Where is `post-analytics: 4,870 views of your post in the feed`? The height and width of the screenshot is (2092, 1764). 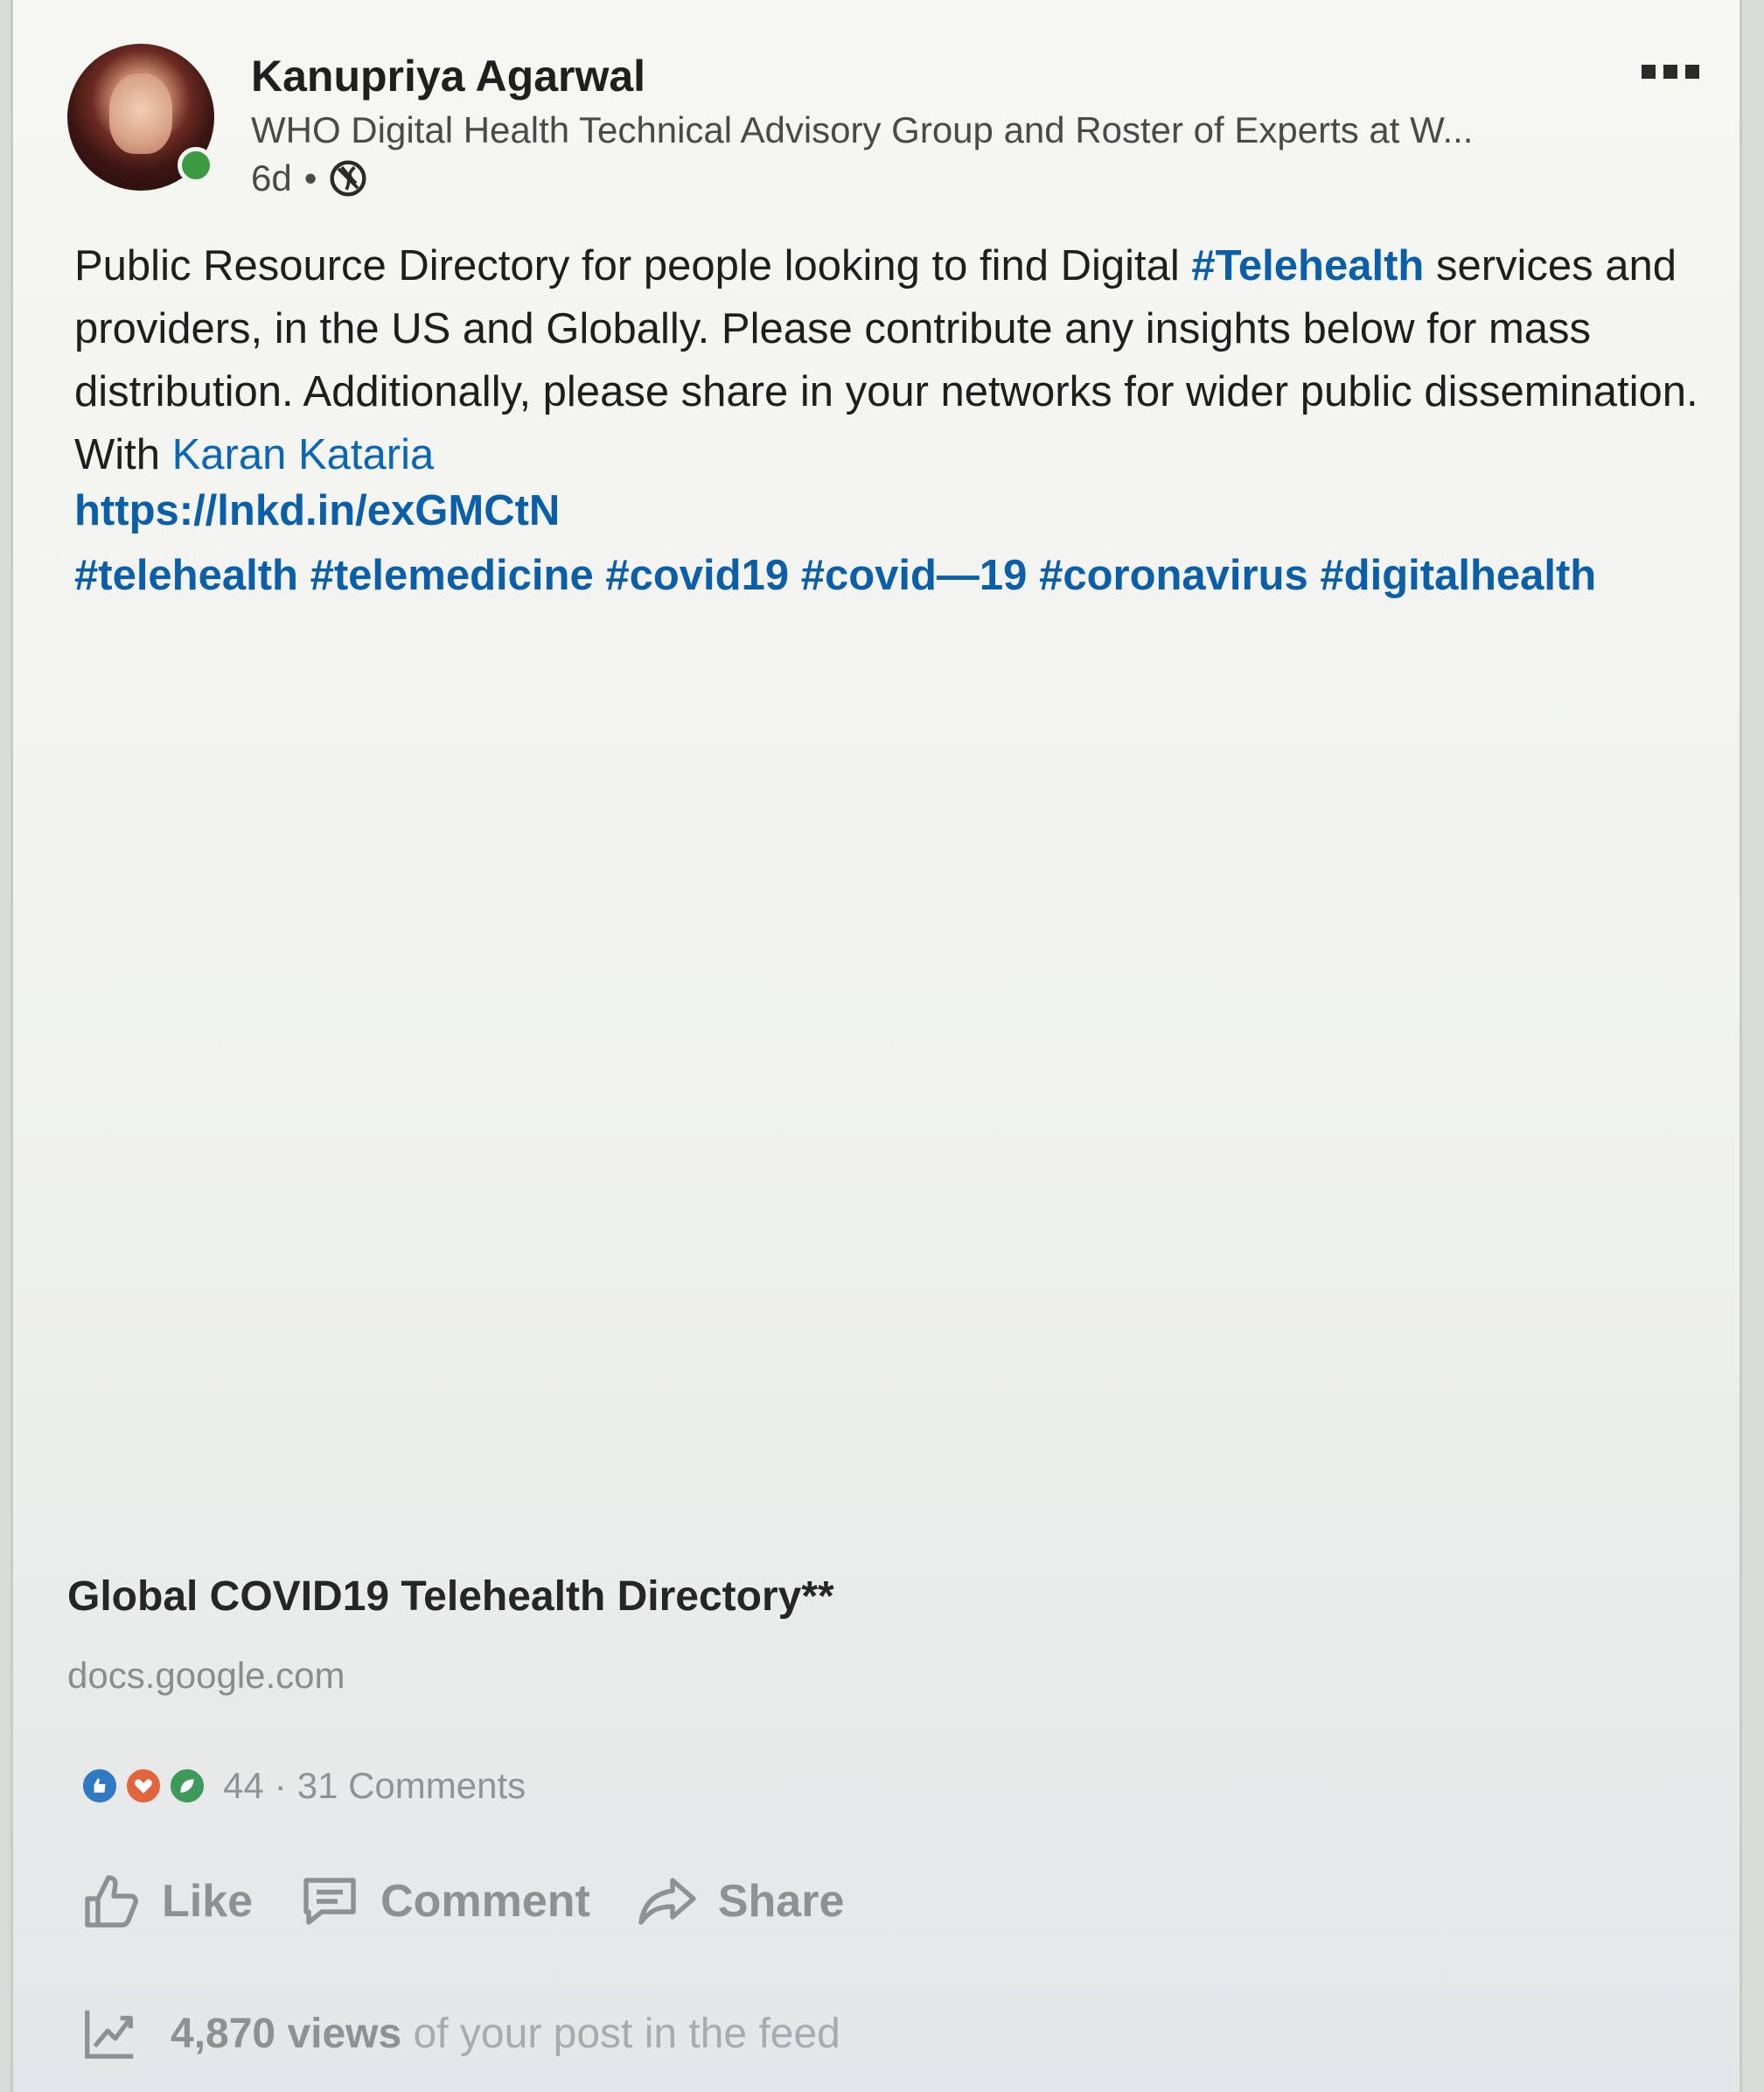 post-analytics: 4,870 views of your post in the feed is located at coordinates (460, 2034).